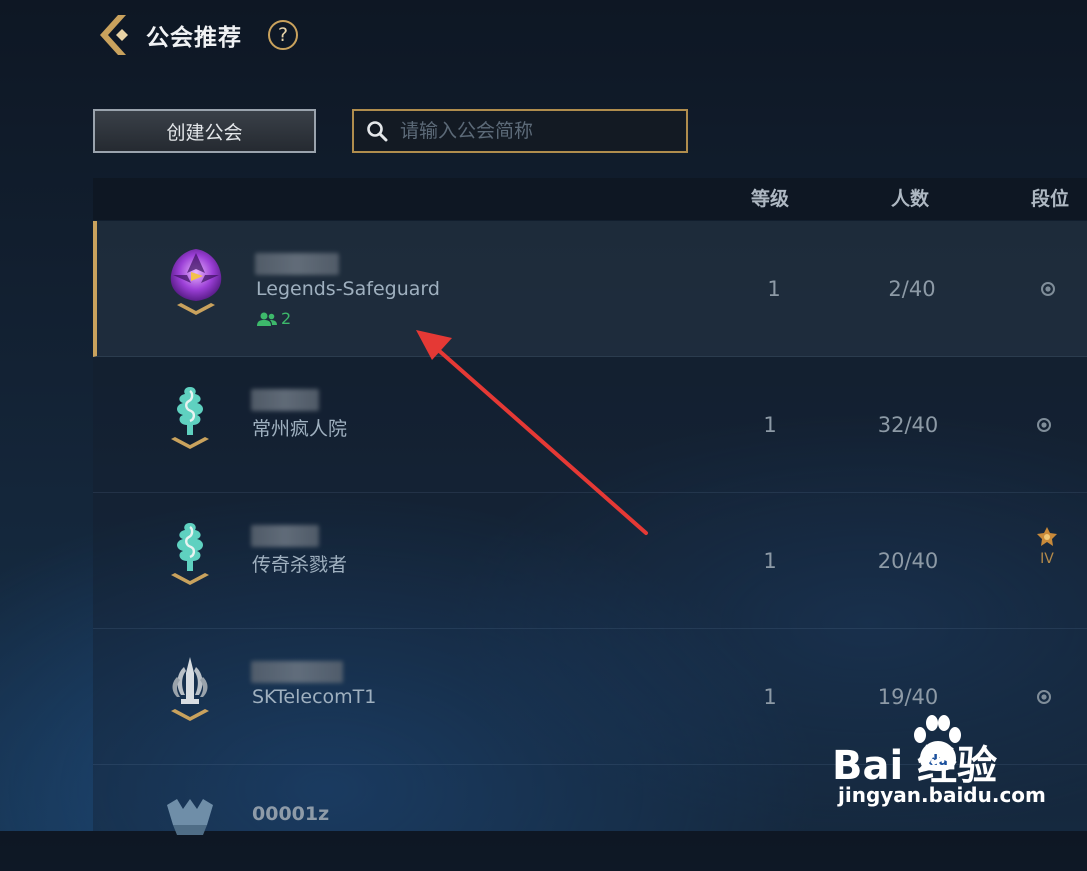  I want to click on rank-badge: IV, so click(1047, 546).